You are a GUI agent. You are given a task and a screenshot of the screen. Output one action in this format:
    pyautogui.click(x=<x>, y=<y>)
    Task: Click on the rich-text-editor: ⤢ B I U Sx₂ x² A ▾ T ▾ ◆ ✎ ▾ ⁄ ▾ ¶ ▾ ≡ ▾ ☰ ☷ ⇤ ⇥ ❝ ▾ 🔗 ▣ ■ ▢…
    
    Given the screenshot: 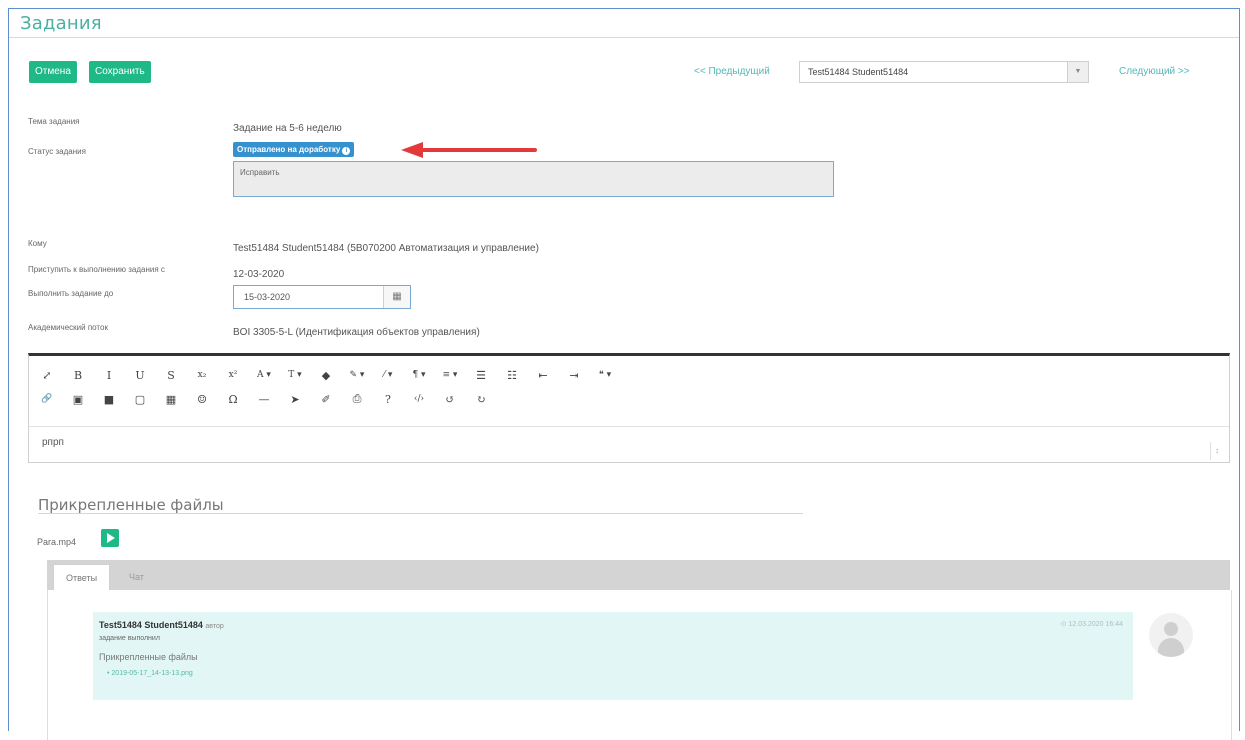 What is the action you would take?
    pyautogui.click(x=629, y=408)
    